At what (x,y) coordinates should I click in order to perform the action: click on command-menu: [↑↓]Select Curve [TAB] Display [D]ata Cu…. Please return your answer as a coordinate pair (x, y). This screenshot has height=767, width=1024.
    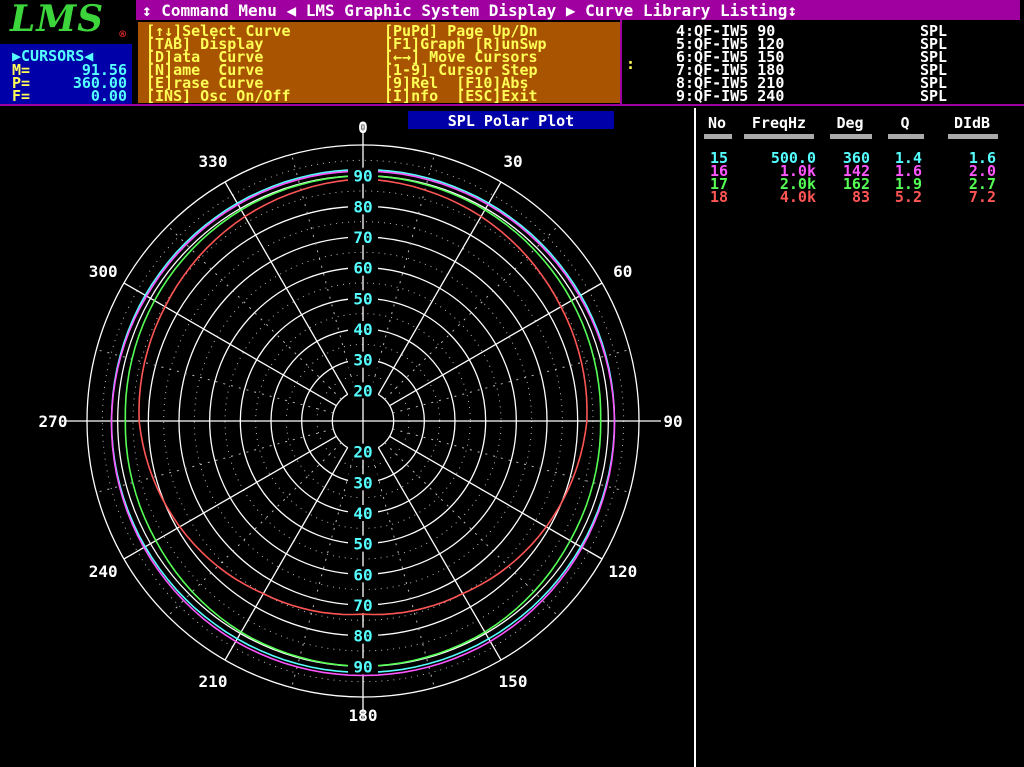
    Looking at the image, I should click on (379, 62).